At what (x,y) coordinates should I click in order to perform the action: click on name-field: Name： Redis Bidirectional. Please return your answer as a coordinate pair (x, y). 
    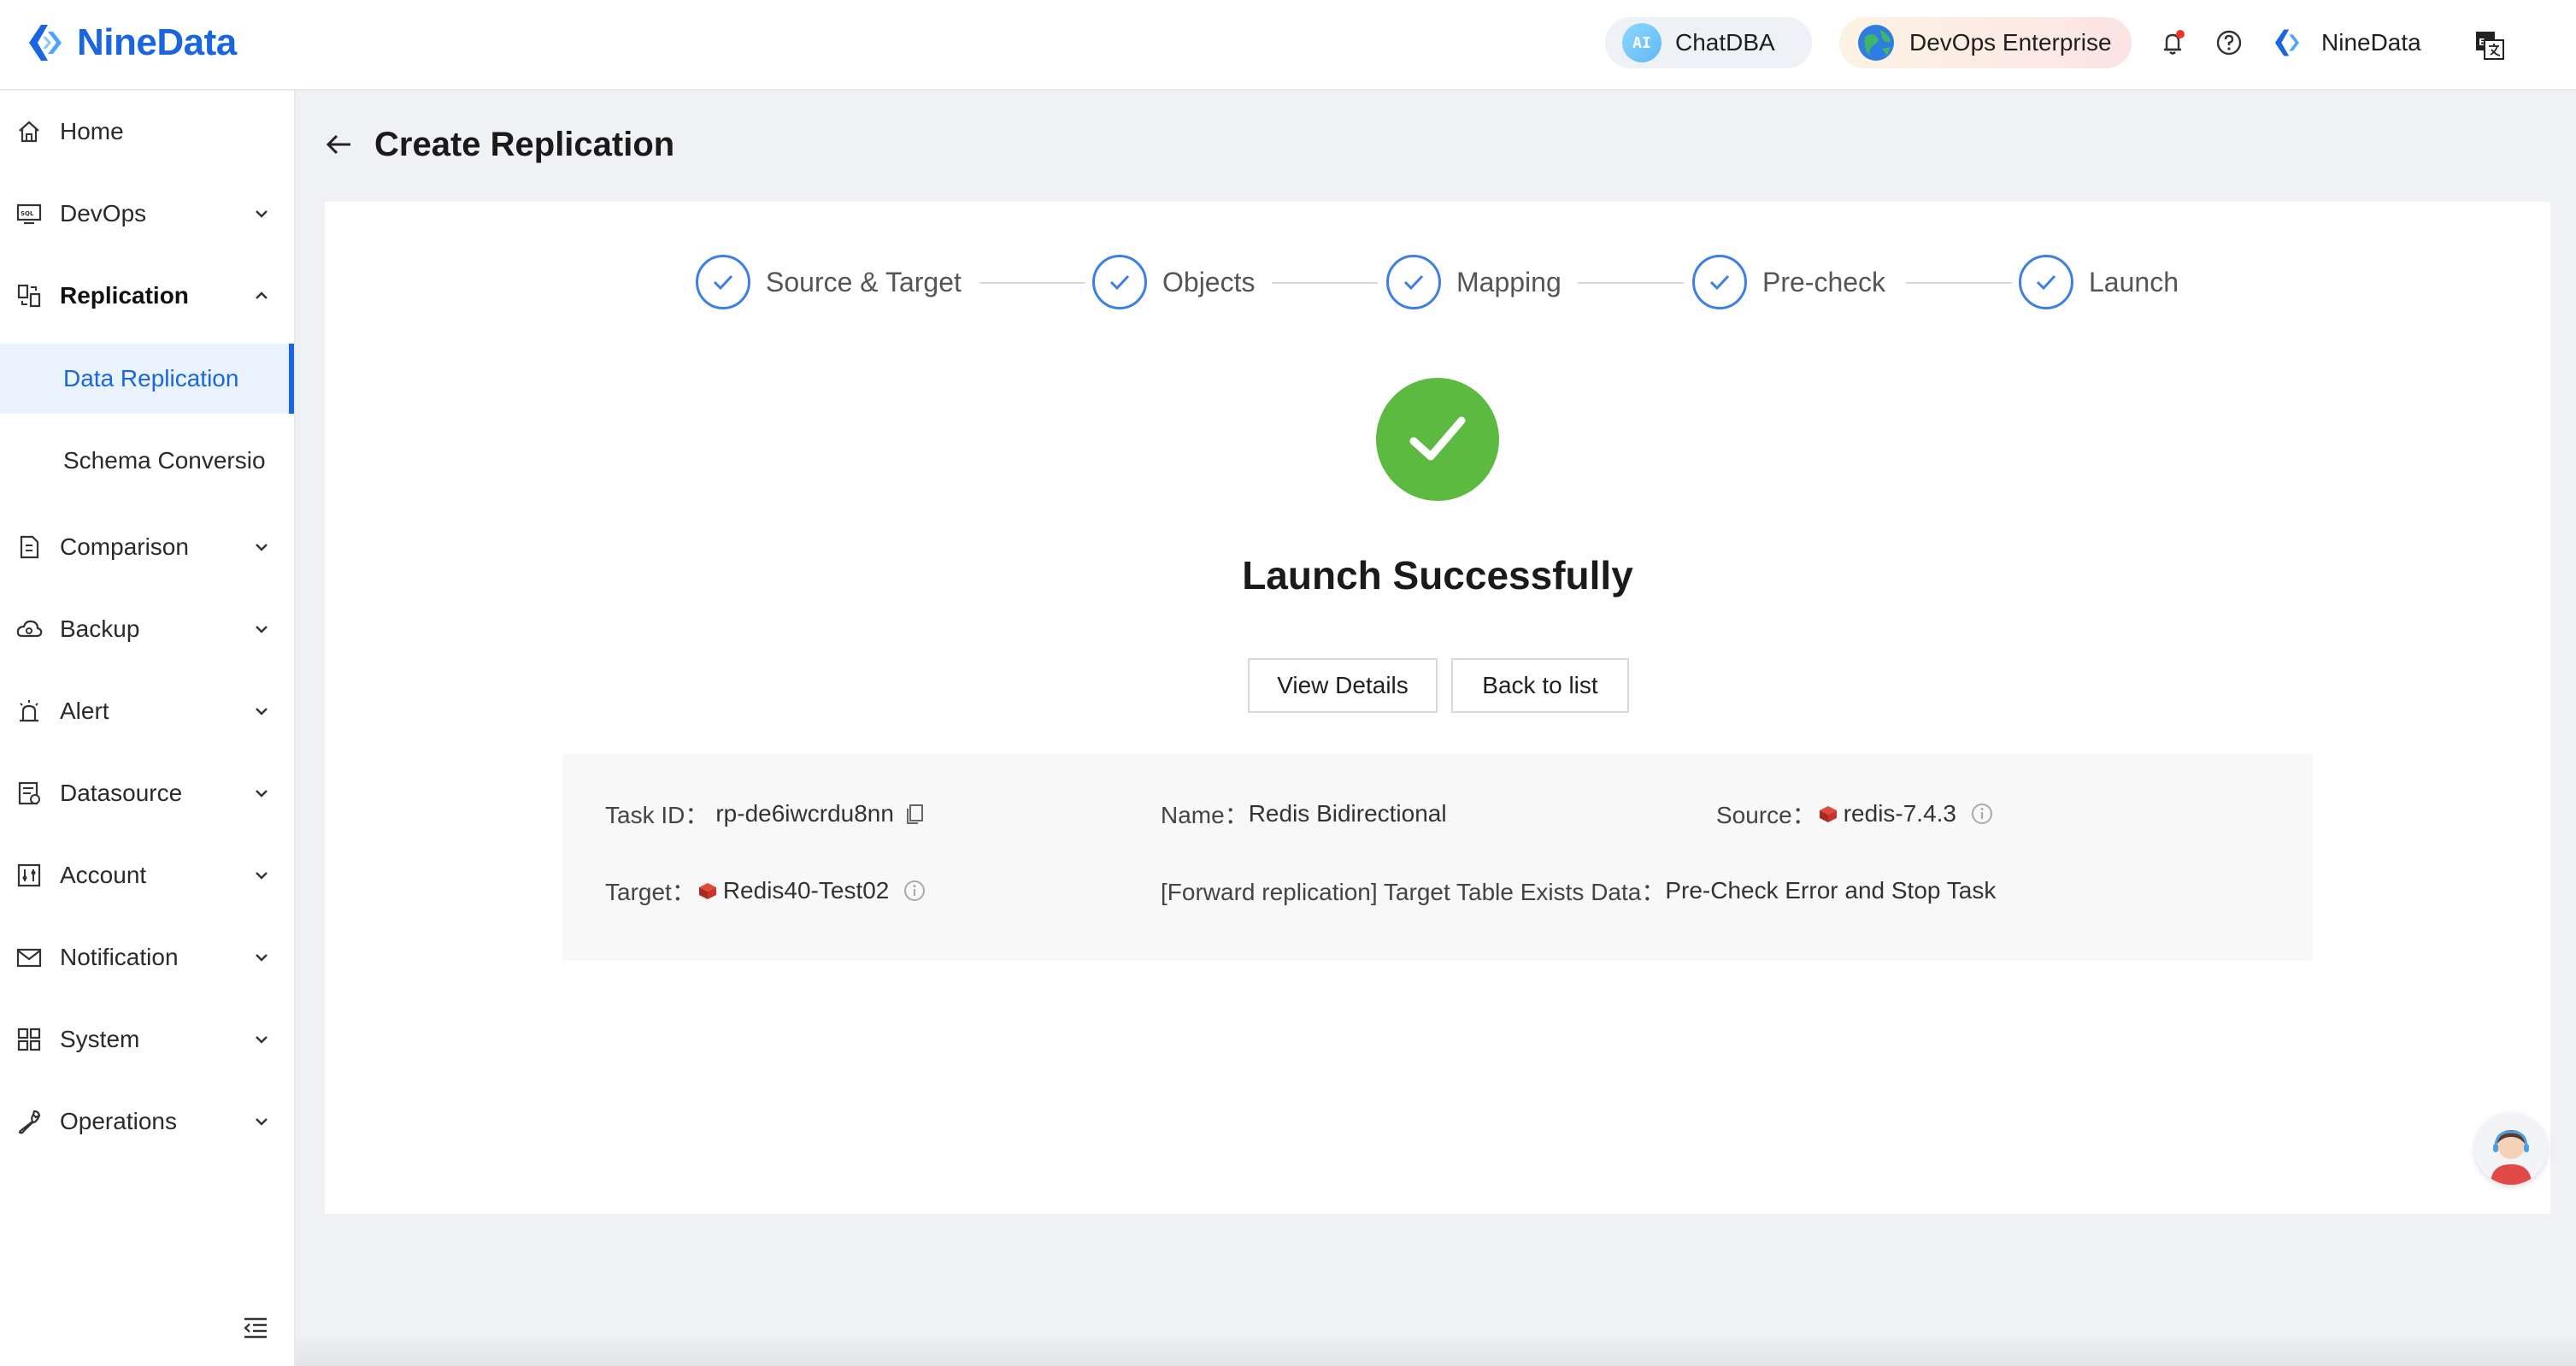
    Looking at the image, I should click on (1304, 814).